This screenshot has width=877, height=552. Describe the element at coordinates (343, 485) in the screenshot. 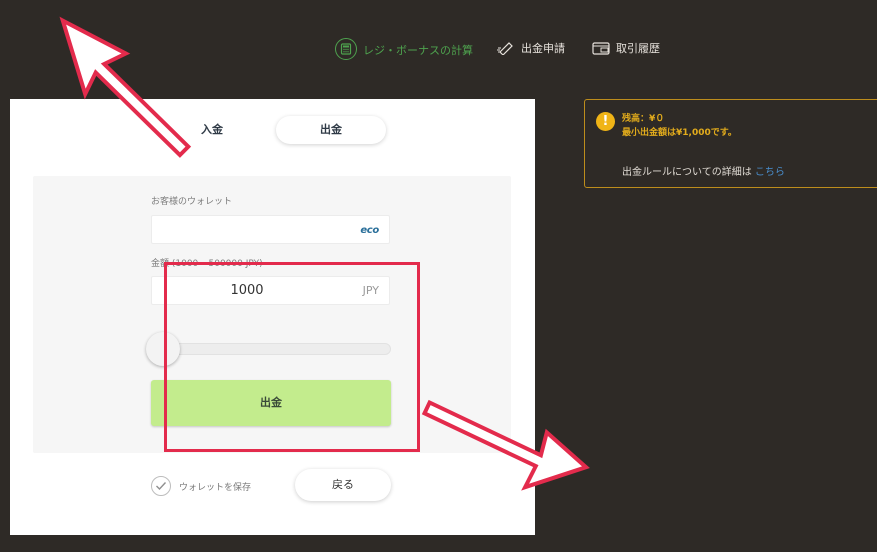

I see `back-button: 戻る` at that location.